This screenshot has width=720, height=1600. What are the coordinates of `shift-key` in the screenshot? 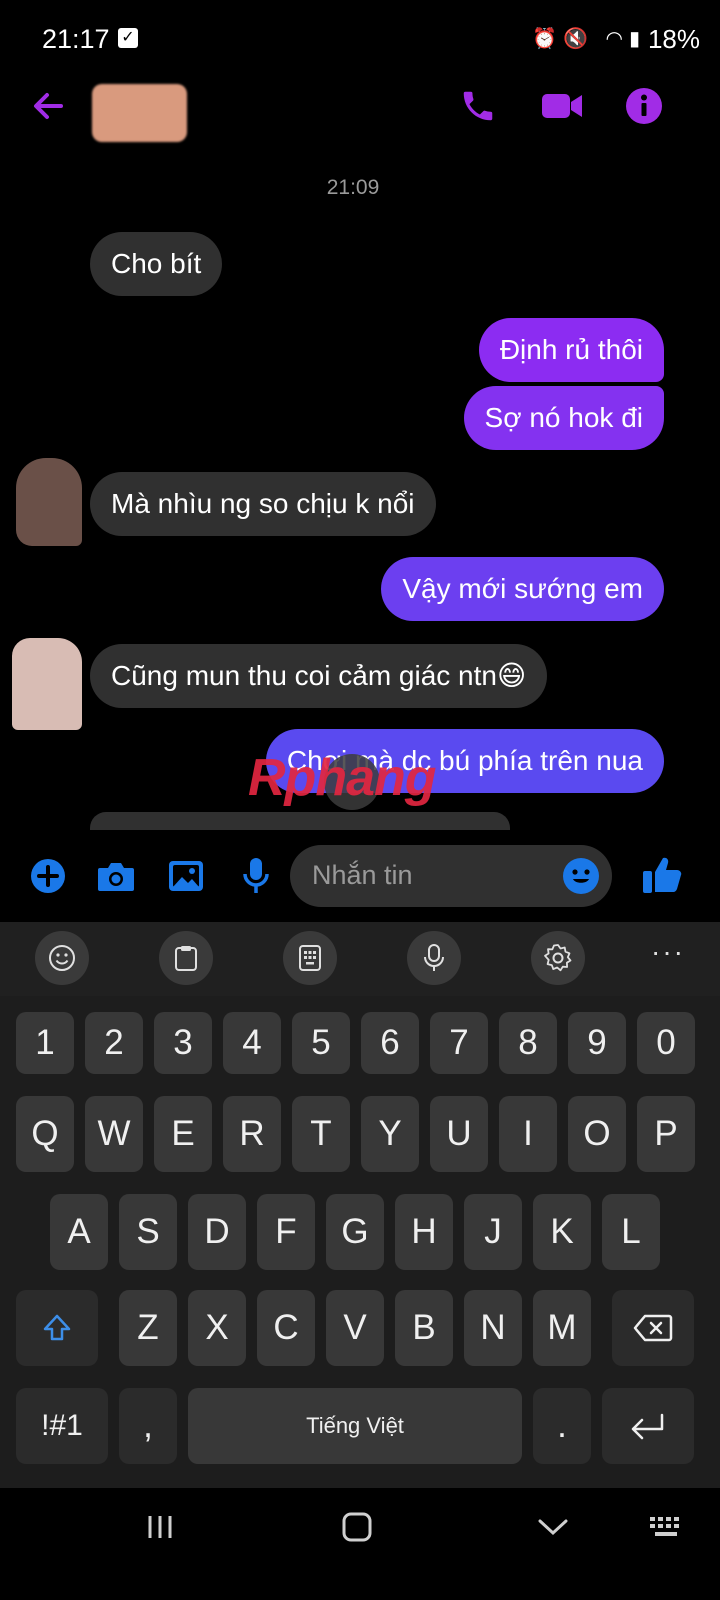 It's located at (57, 1328).